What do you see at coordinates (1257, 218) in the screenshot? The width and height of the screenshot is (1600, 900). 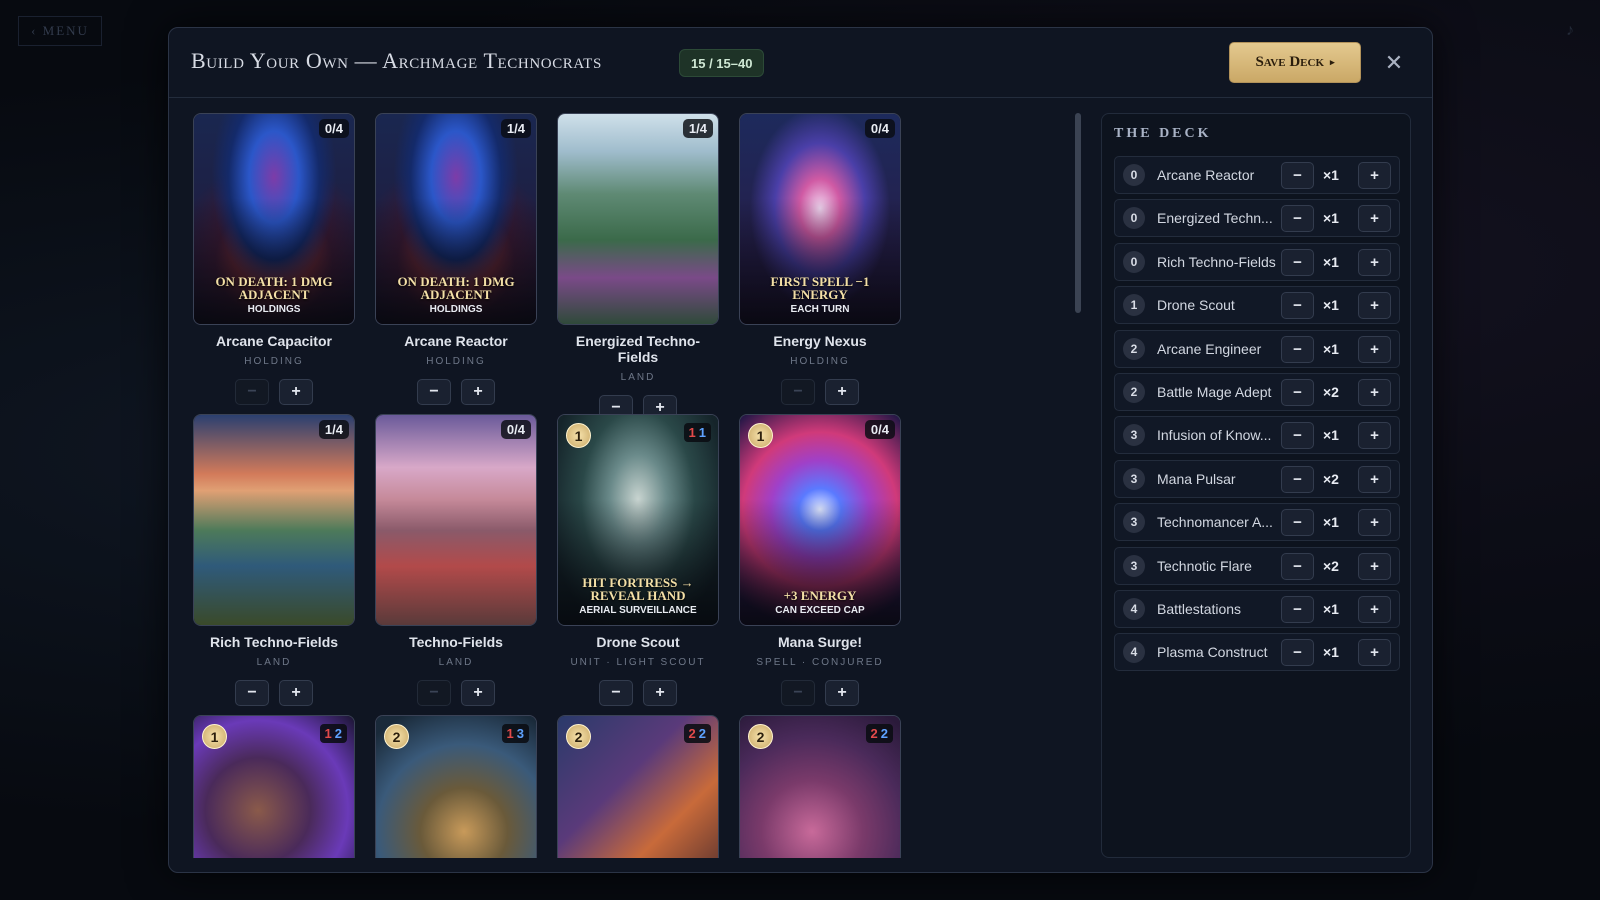 I see `deck-row: 0 Energized Techn... − ×1 +` at bounding box center [1257, 218].